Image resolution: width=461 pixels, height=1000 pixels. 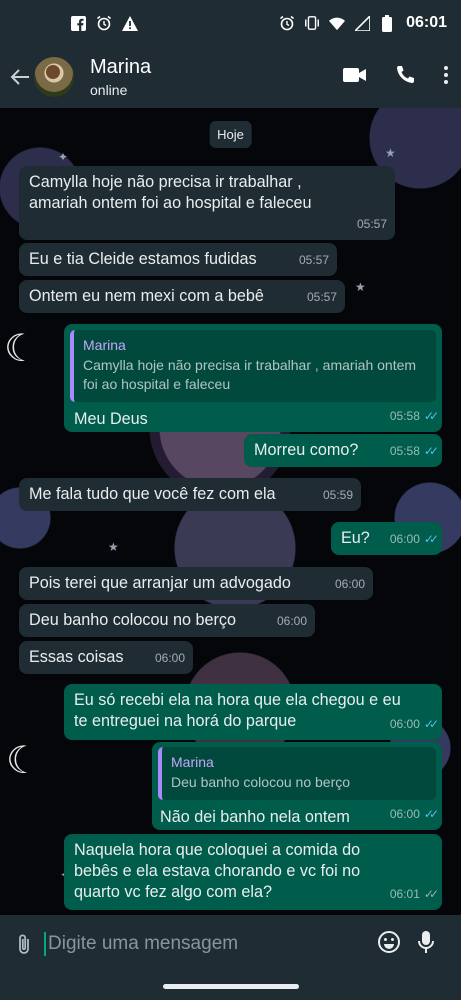 I want to click on signal-icon, so click(x=362, y=23).